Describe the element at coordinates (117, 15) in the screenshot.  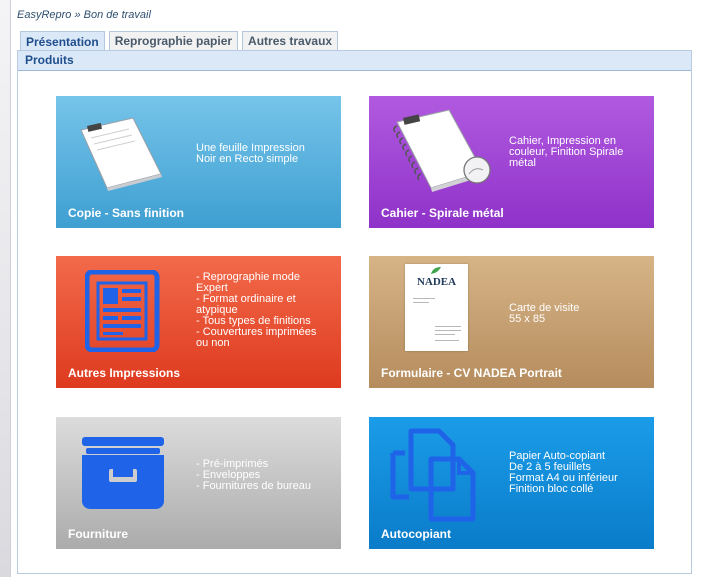
I see `breadcrumb-page: Bon de travail` at that location.